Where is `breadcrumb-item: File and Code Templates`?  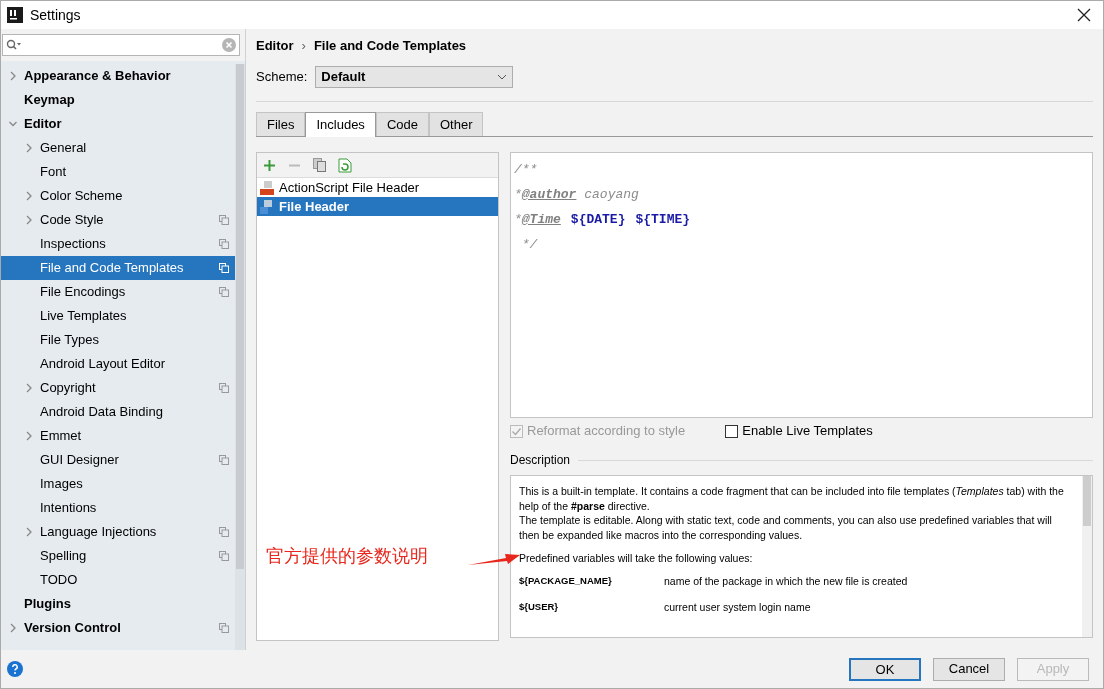
breadcrumb-item: File and Code Templates is located at coordinates (390, 46).